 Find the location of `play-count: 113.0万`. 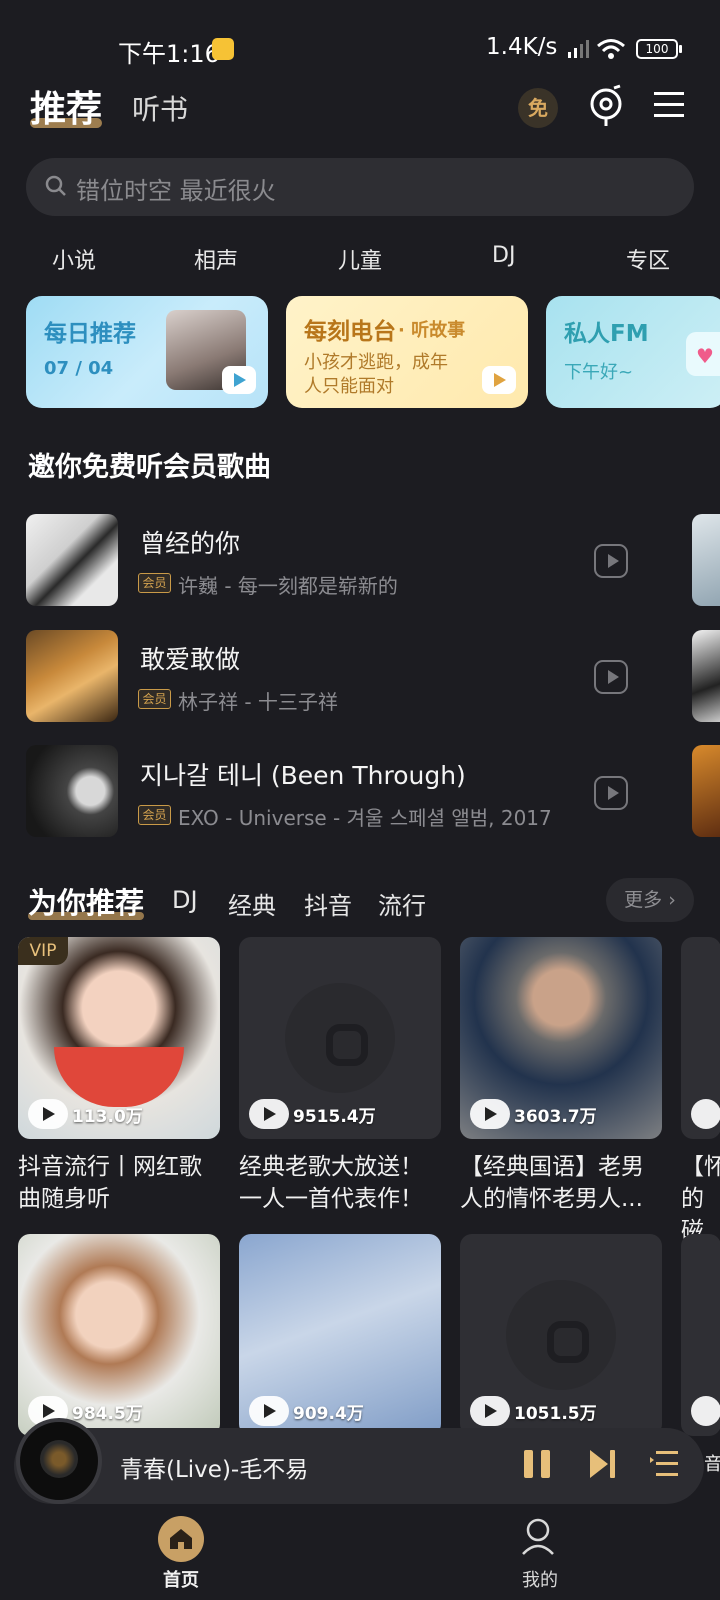

play-count: 113.0万 is located at coordinates (85, 1114).